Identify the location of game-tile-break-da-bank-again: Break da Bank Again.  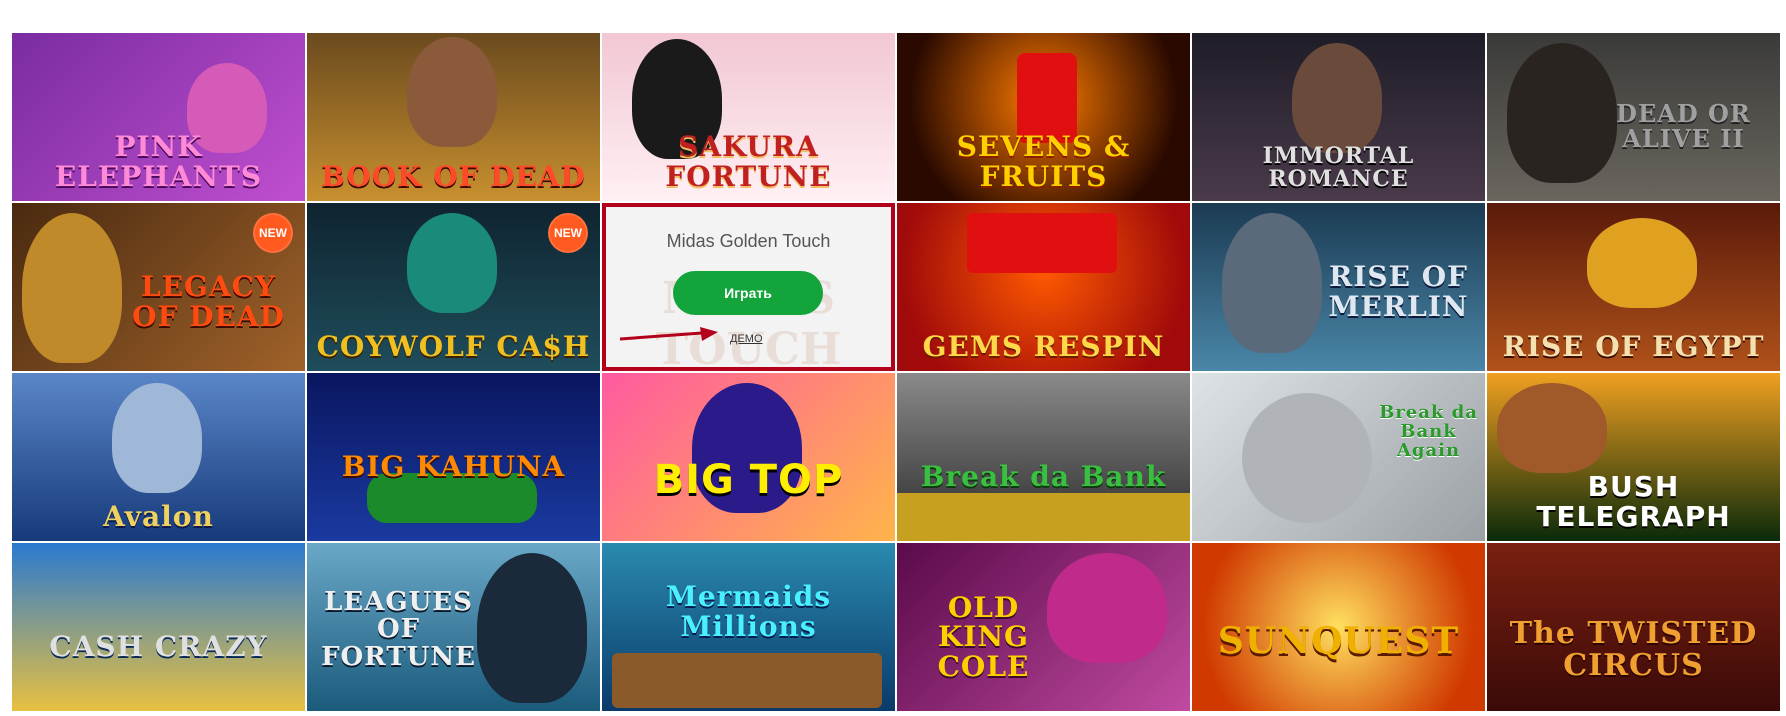
(1338, 457).